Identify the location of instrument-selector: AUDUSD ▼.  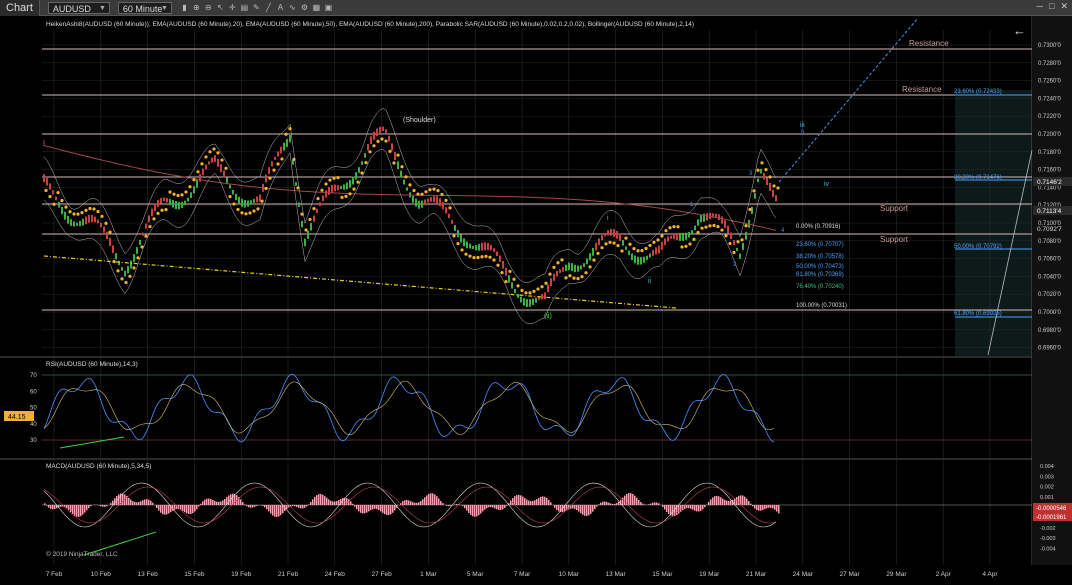
(79, 8).